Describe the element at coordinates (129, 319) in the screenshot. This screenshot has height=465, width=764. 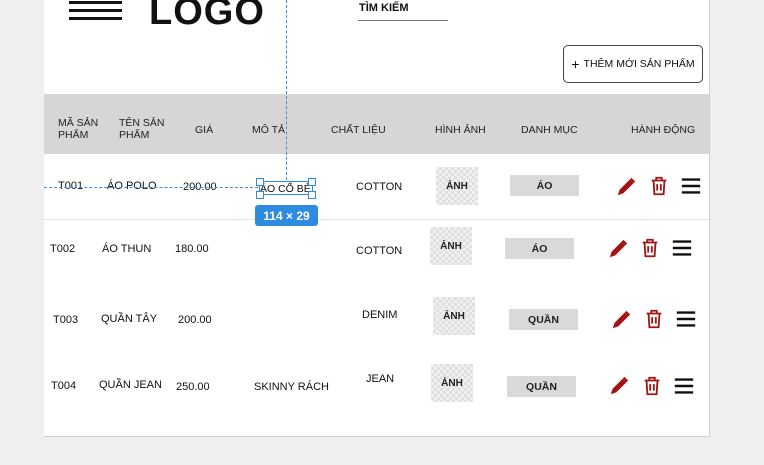
I see `cell-name: QUẦN TÂY` at that location.